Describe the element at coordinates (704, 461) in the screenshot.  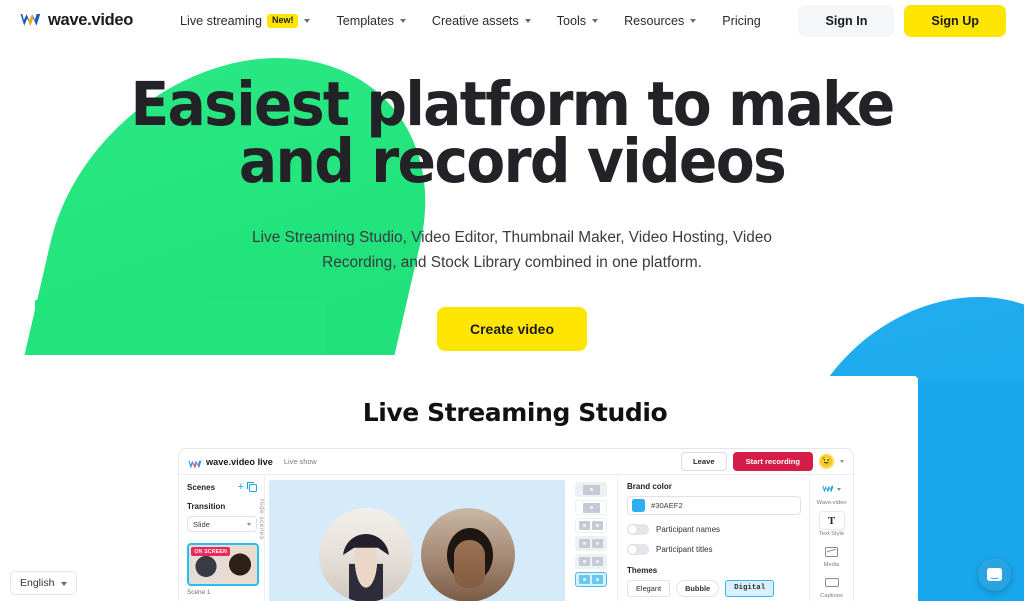
I see `leave-button: Leave` at that location.